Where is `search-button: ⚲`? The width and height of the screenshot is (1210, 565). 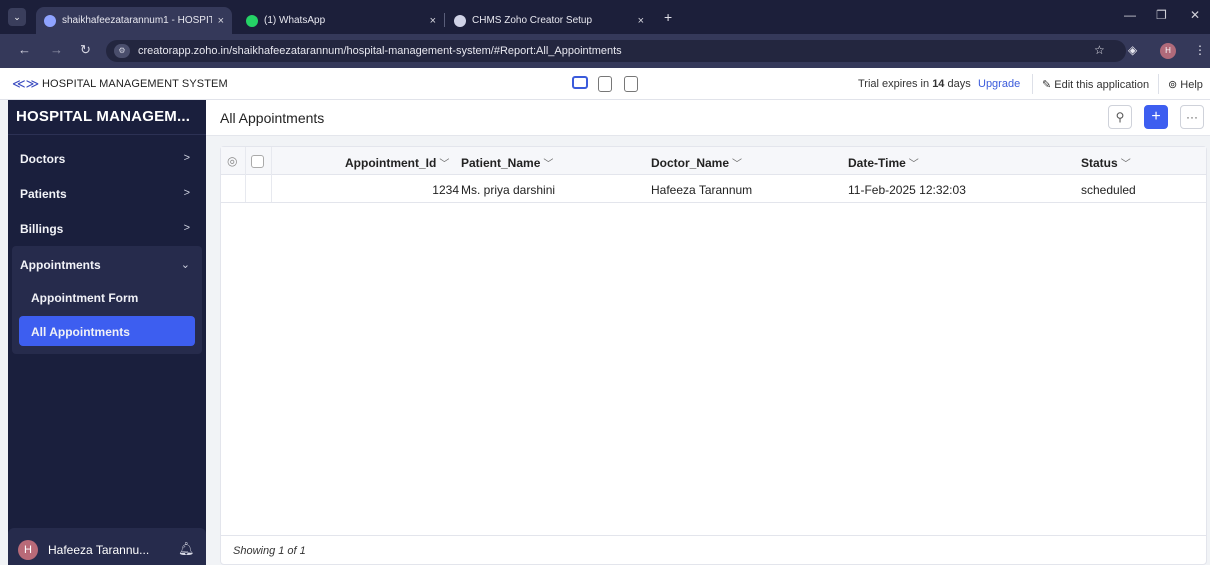 search-button: ⚲ is located at coordinates (1120, 117).